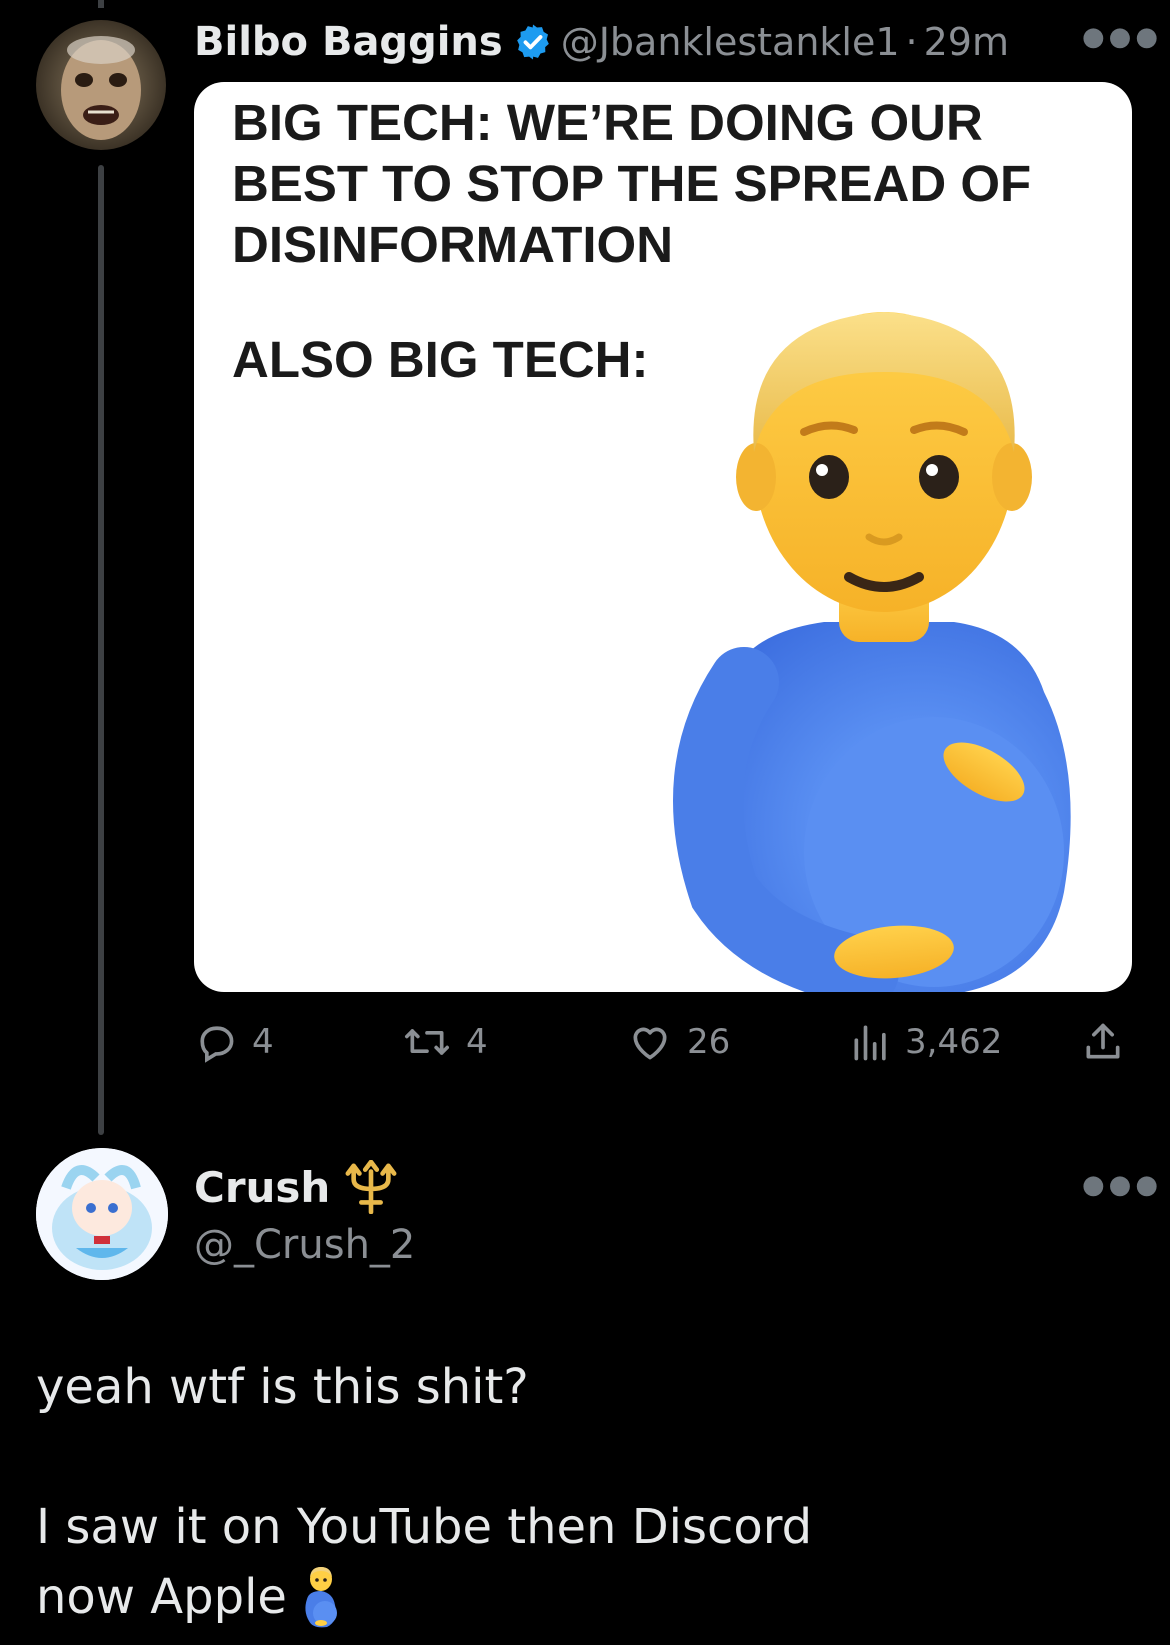  What do you see at coordinates (161, 1597) in the screenshot?
I see `reply-text-line: now Apple` at bounding box center [161, 1597].